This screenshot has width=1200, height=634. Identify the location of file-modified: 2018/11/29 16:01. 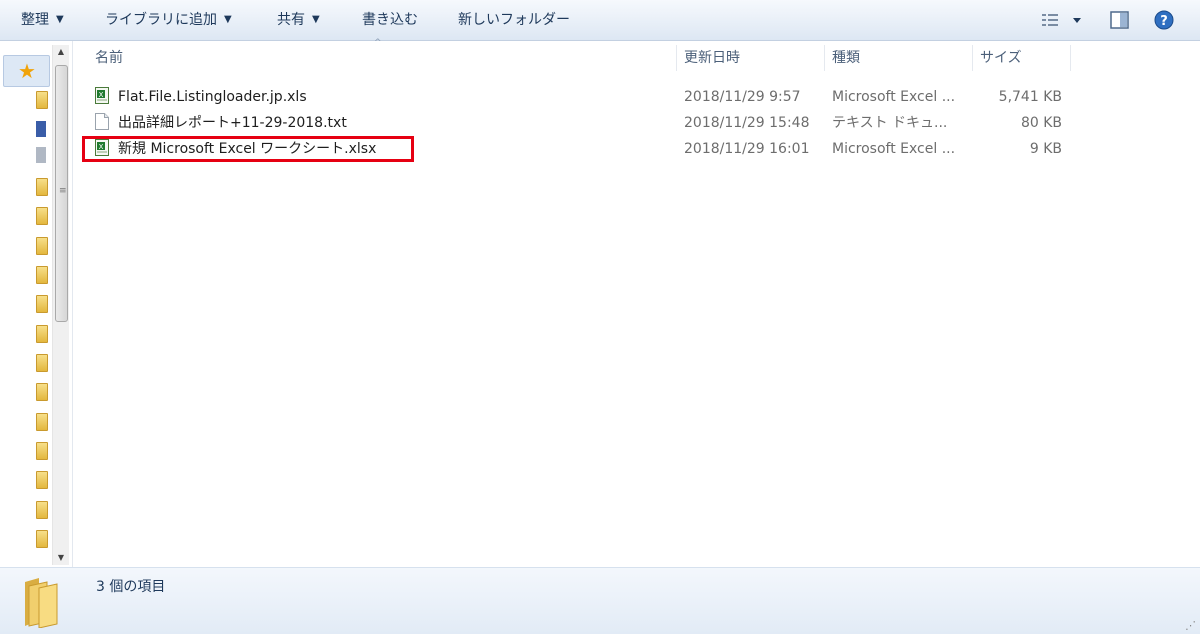
(747, 149).